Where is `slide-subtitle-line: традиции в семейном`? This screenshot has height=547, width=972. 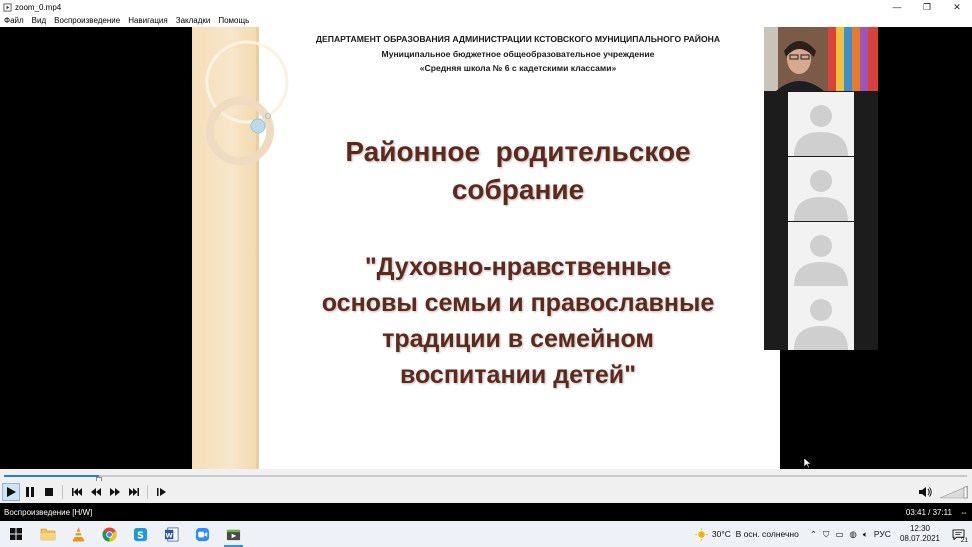
slide-subtitle-line: традиции в семейном is located at coordinates (518, 339).